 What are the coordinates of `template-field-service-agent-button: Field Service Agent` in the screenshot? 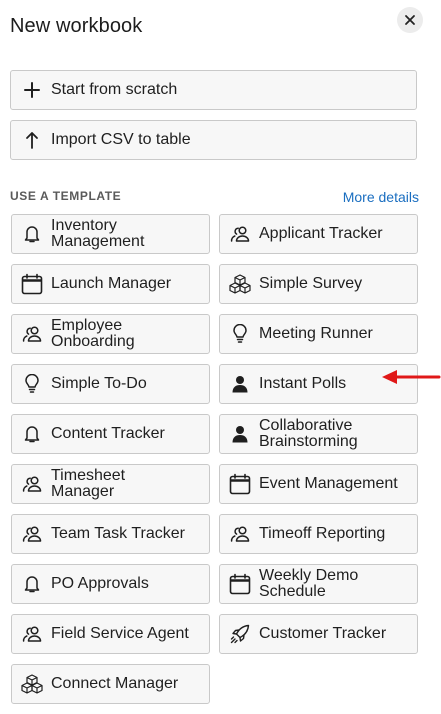 It's located at (110, 634).